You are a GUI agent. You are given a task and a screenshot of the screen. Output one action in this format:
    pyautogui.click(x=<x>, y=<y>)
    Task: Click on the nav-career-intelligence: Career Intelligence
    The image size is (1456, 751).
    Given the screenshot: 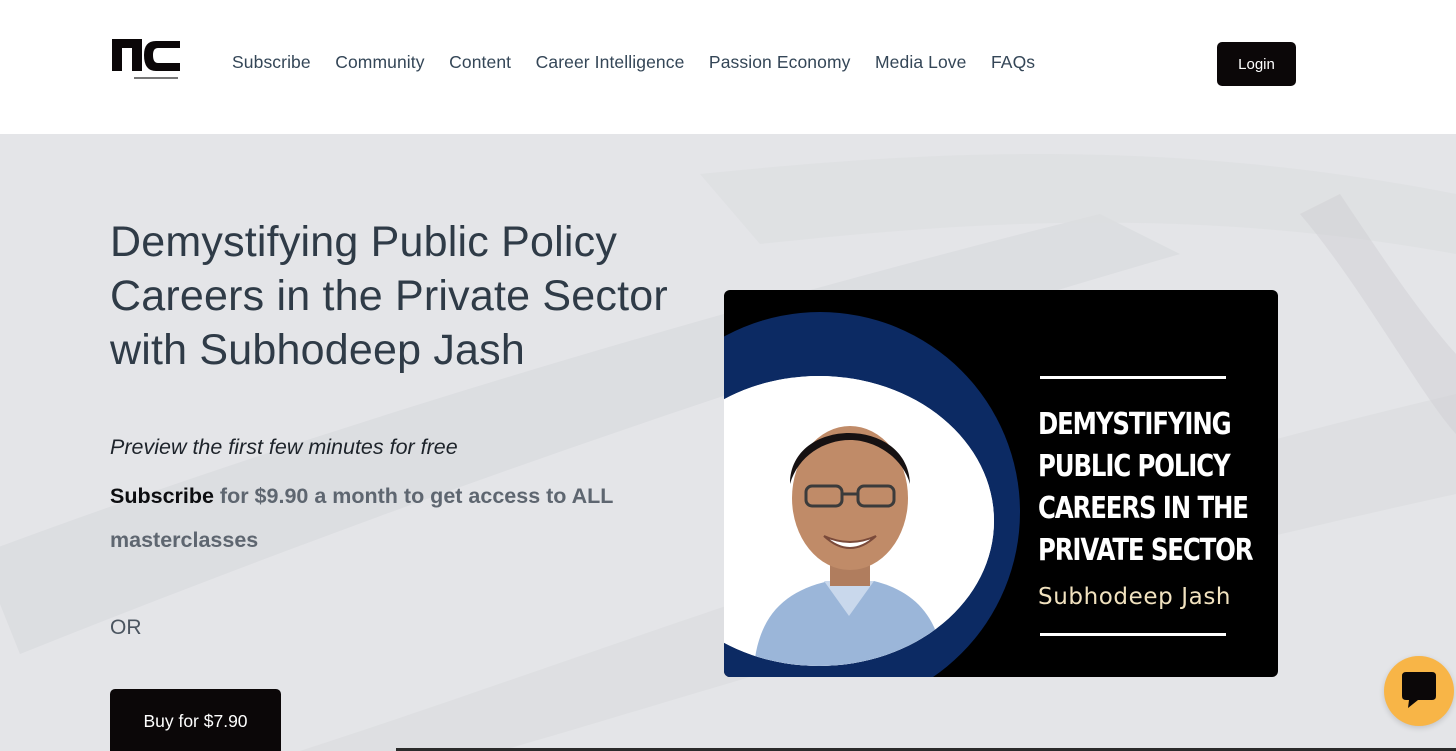 What is the action you would take?
    pyautogui.click(x=610, y=62)
    